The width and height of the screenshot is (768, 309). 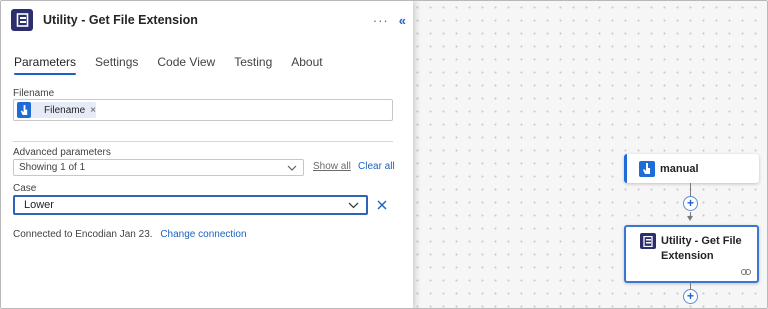 I want to click on panel-title: Utility - Get File Extension, so click(x=120, y=20).